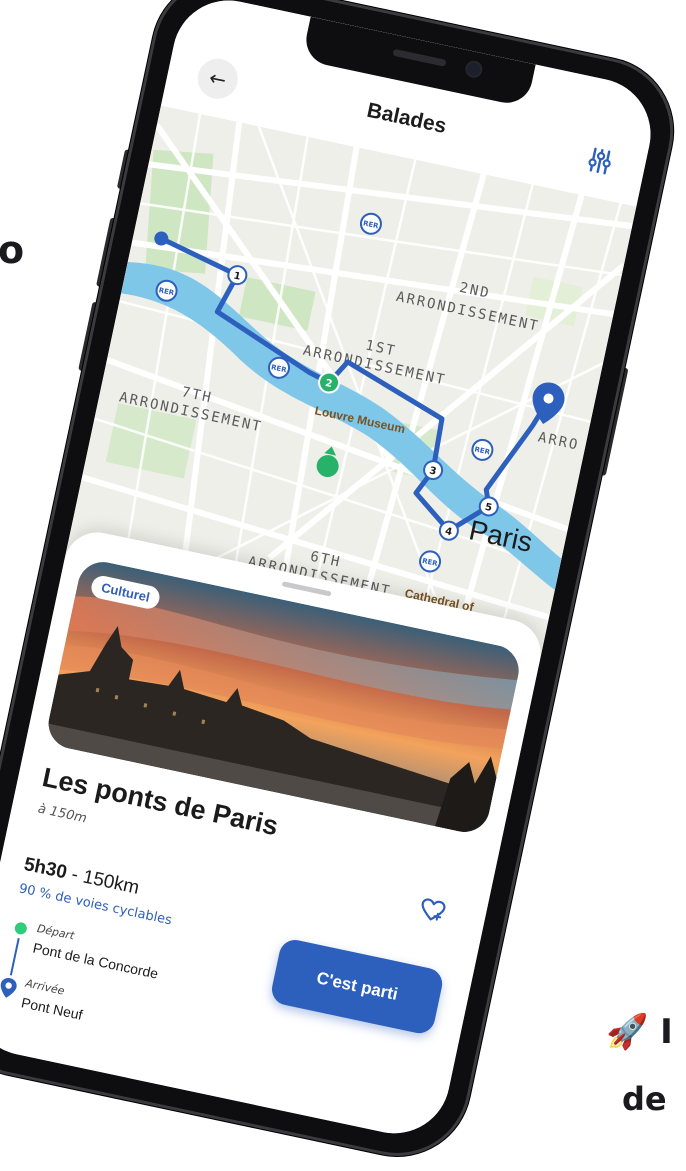 This screenshot has height=1171, width=686. What do you see at coordinates (45, 987) in the screenshot?
I see `end-label: Arrivée` at bounding box center [45, 987].